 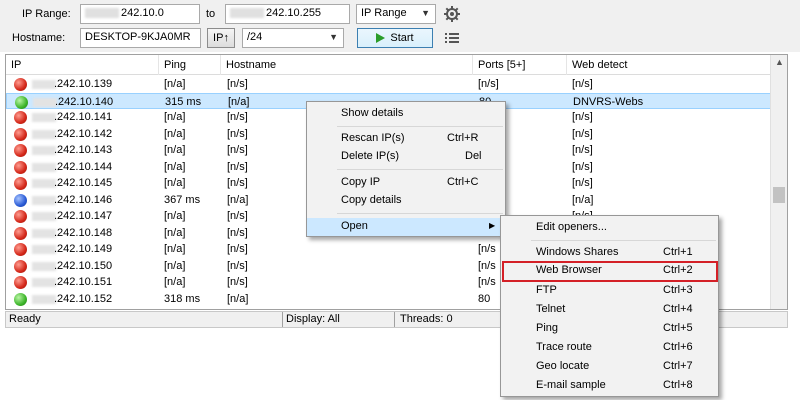 I want to click on scrollbar-thumb, so click(x=779, y=195).